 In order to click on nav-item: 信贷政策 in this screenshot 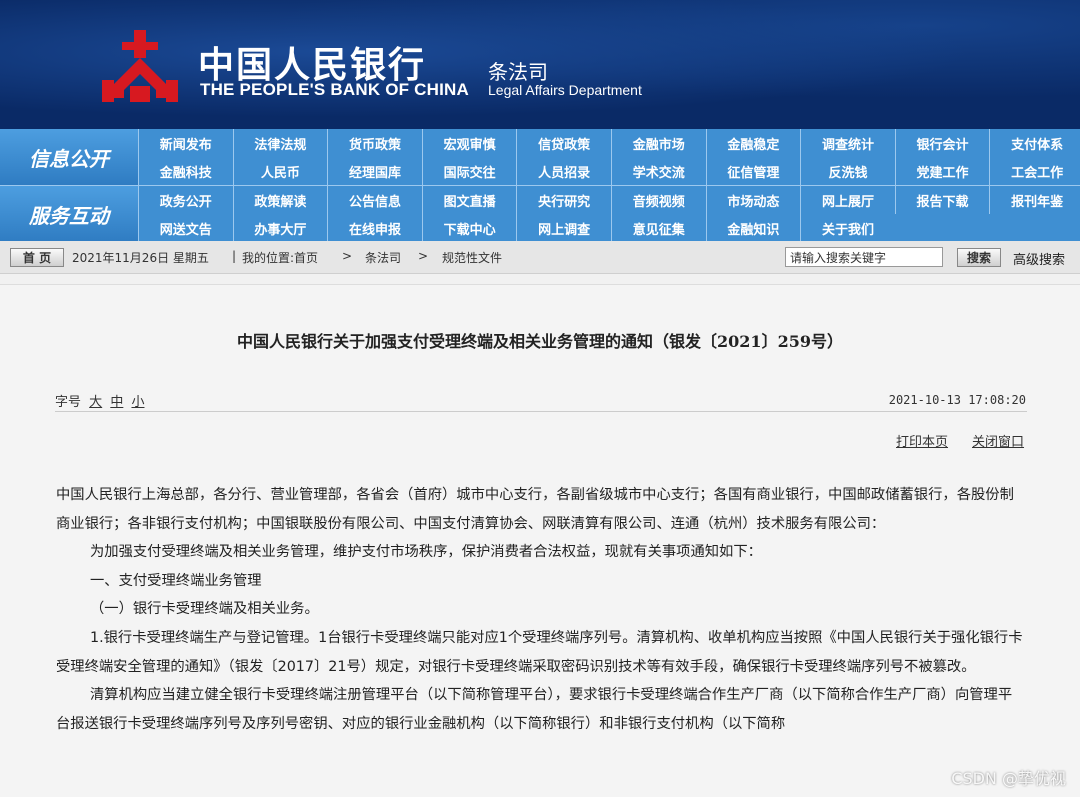, I will do `click(563, 143)`.